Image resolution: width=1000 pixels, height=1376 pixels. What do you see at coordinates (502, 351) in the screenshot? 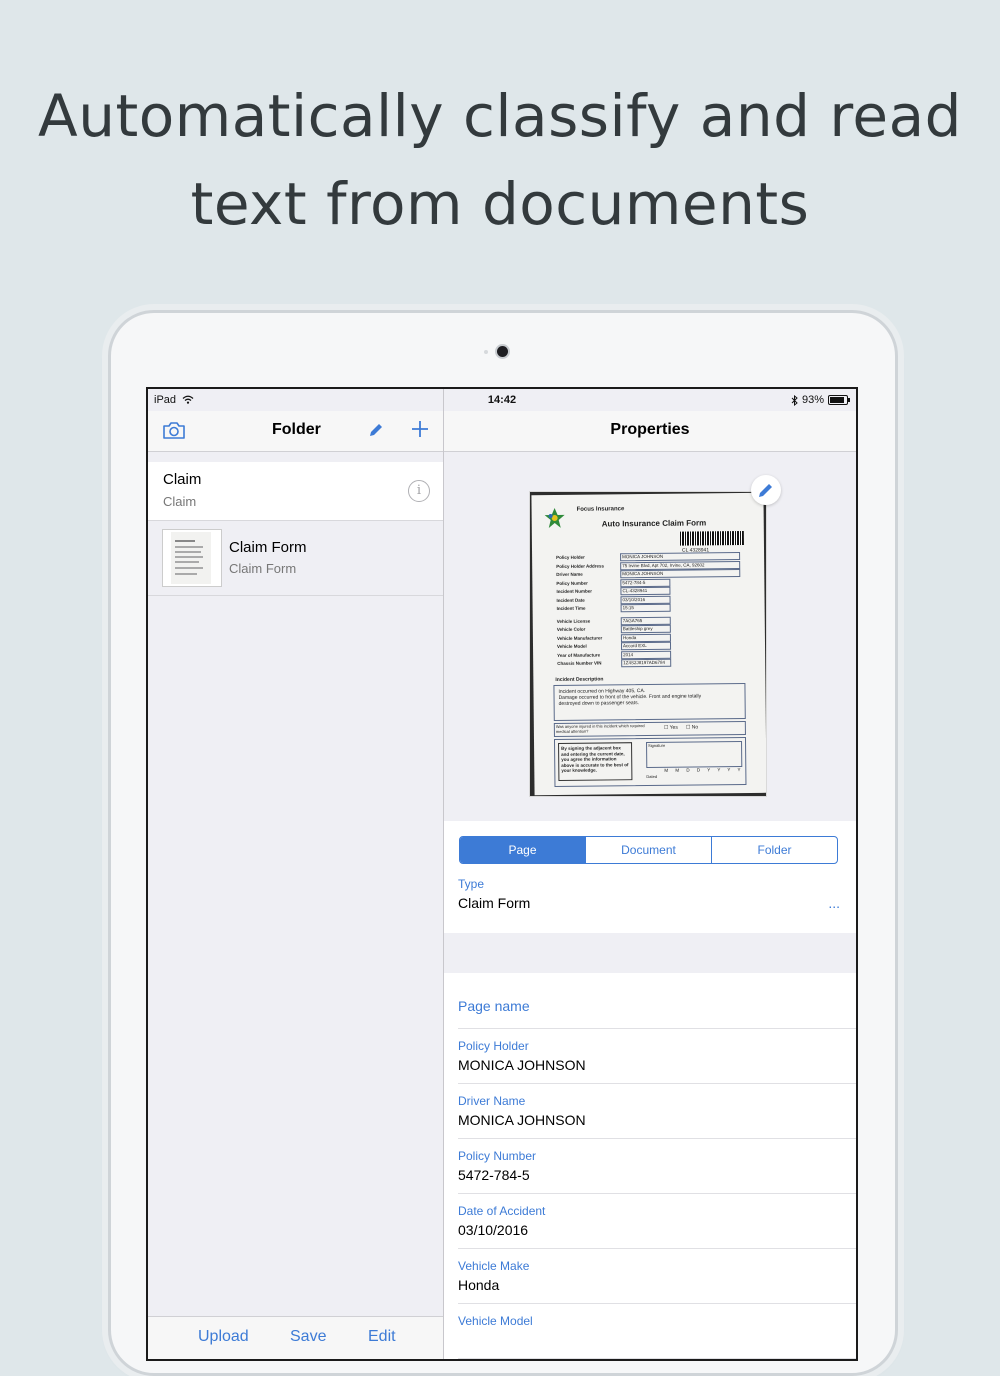
I see `front-camera` at bounding box center [502, 351].